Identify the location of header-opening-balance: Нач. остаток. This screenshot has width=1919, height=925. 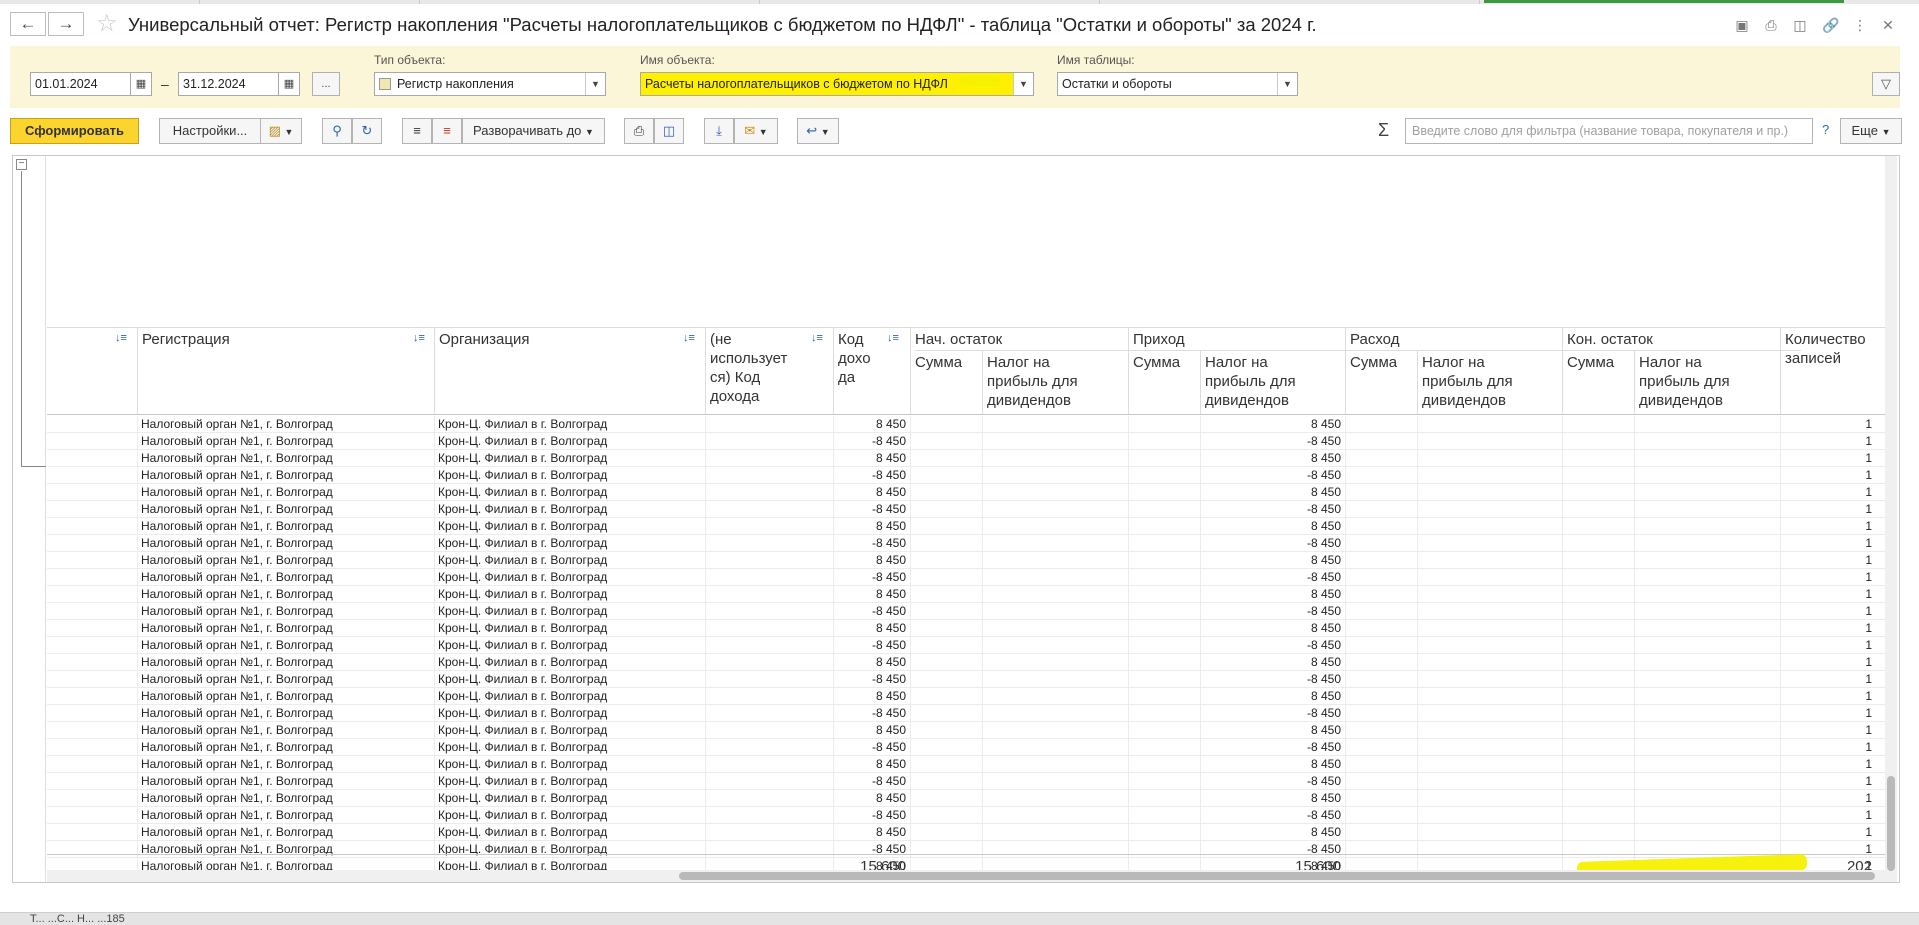
(959, 339).